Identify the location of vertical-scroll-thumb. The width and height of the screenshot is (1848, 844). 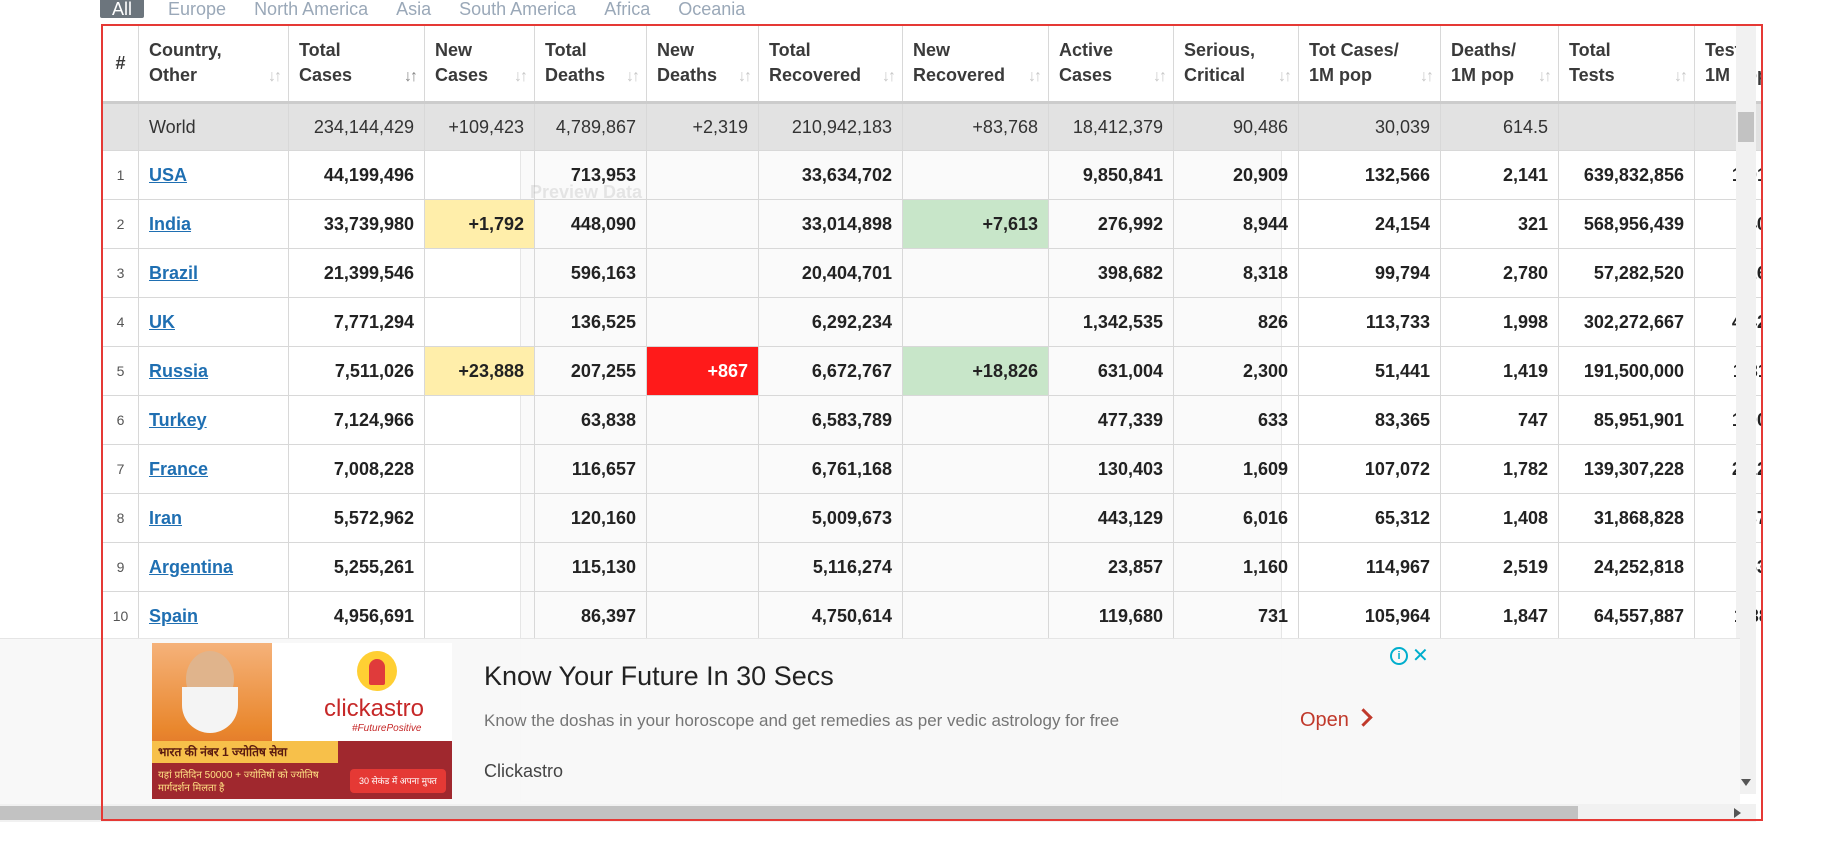
(1746, 127).